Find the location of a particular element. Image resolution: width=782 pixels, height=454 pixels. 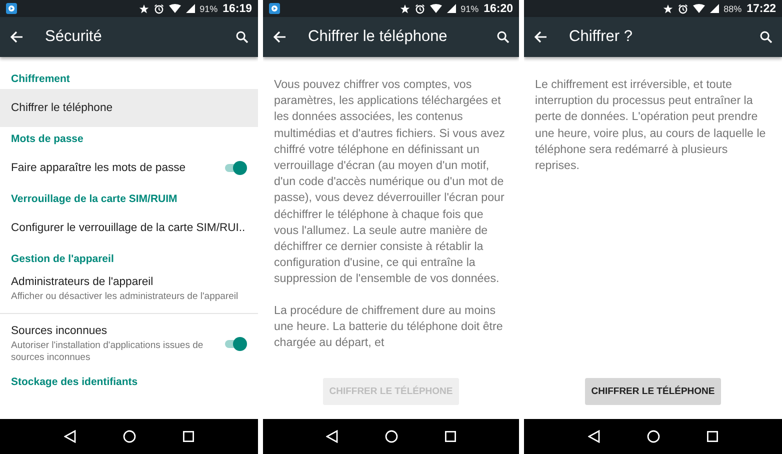

clock-time: 16:19 is located at coordinates (237, 8).